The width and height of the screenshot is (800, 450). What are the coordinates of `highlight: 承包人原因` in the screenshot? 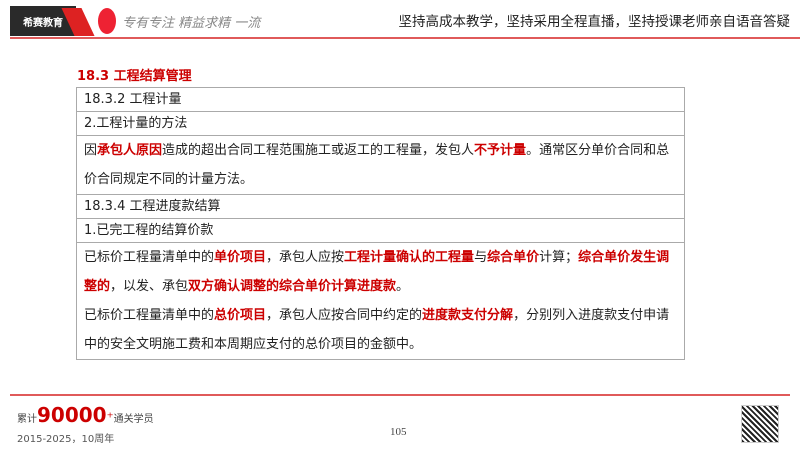 It's located at (130, 150).